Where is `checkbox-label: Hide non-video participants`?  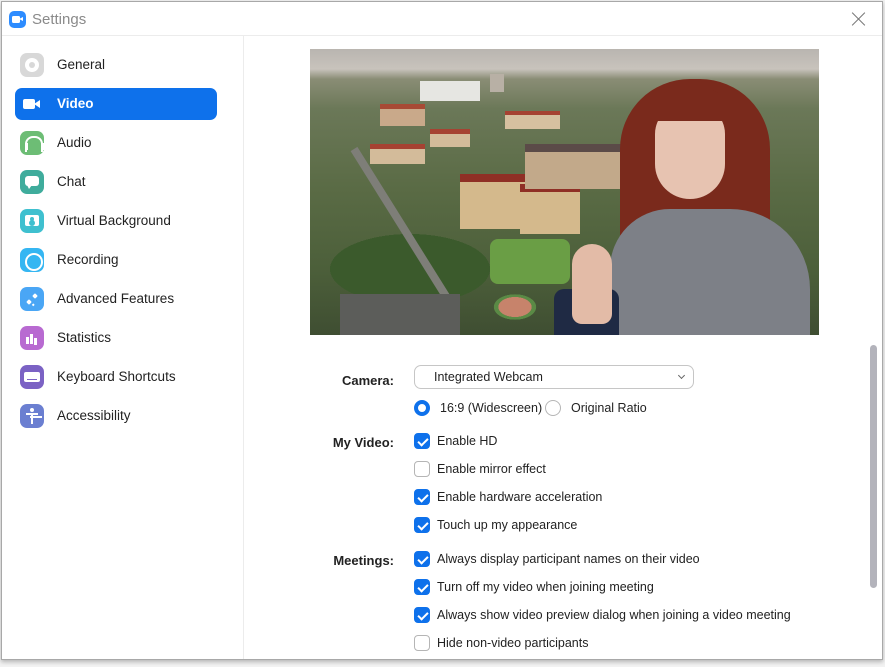 checkbox-label: Hide non-video participants is located at coordinates (513, 643).